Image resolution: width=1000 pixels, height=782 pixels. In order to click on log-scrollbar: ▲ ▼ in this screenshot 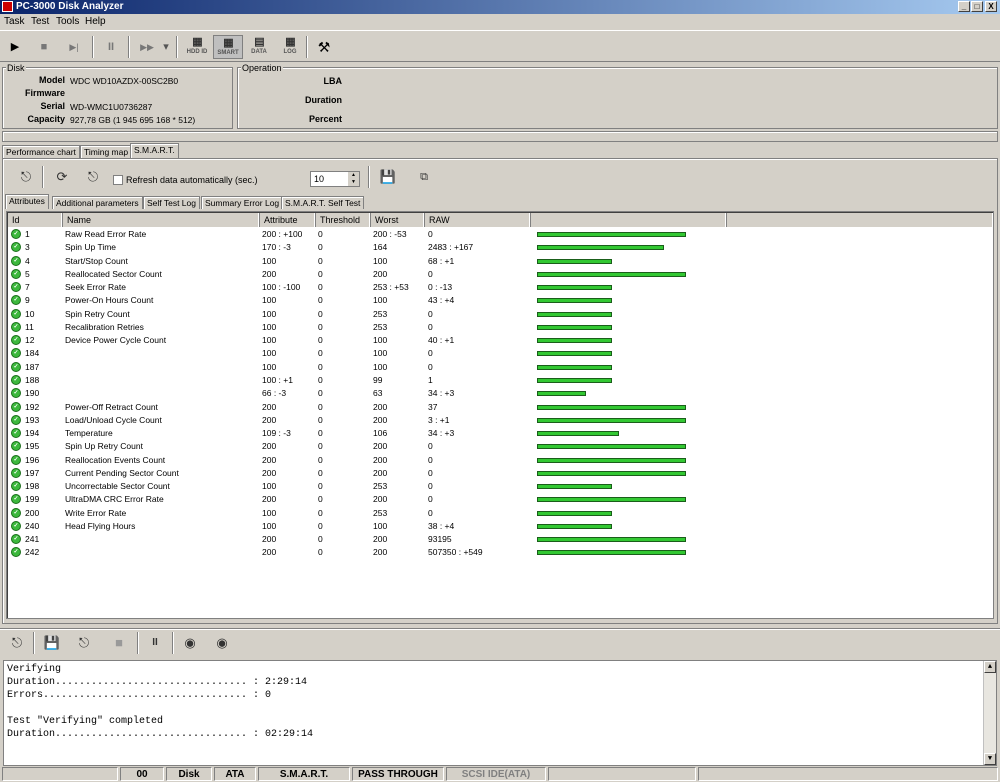, I will do `click(989, 713)`.